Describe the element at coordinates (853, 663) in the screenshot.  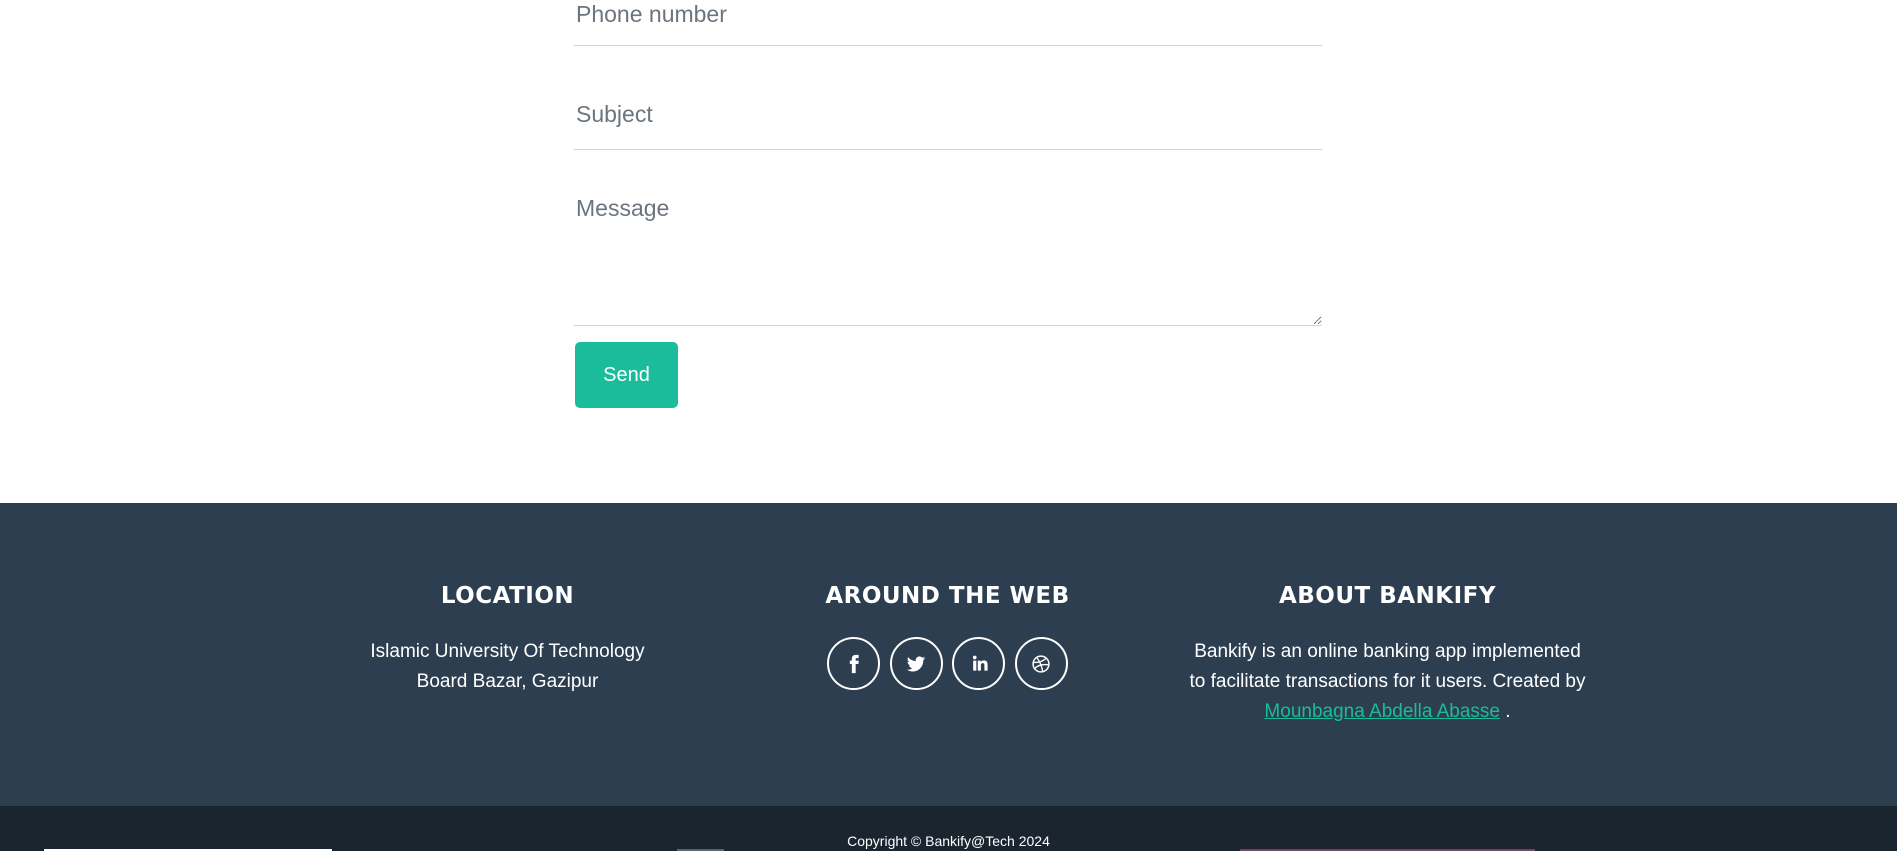
I see `facebook-icon` at that location.